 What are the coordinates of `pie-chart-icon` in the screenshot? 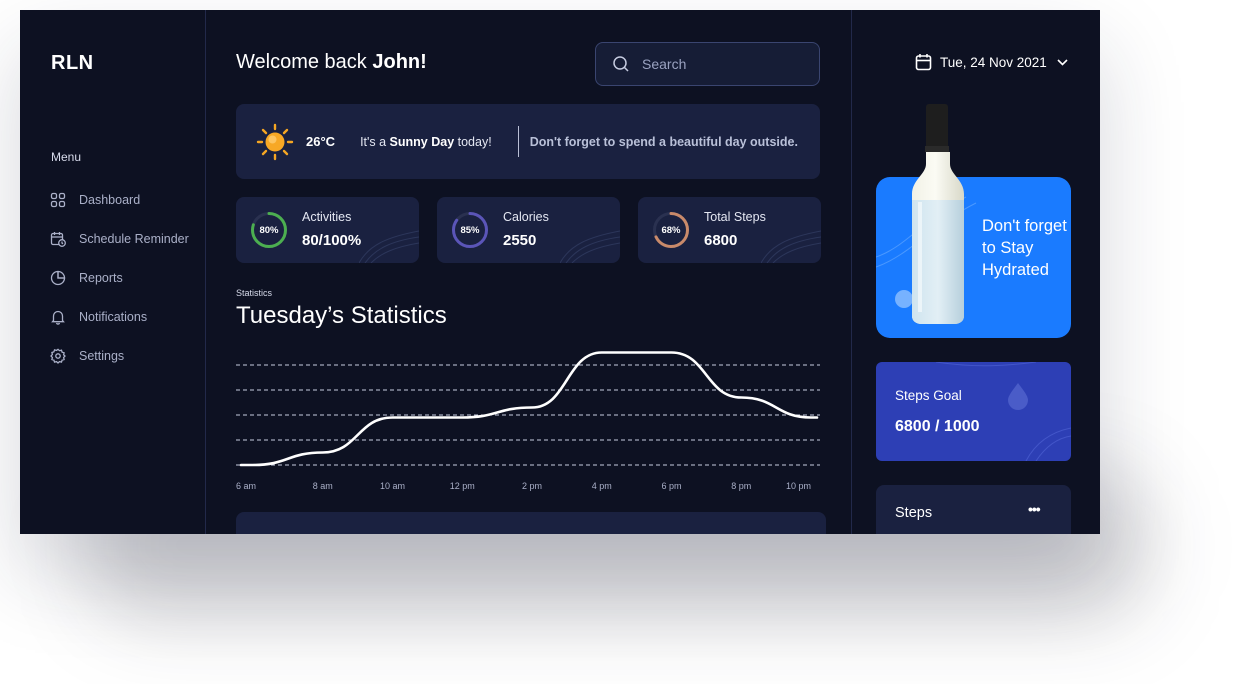 It's located at (58, 278).